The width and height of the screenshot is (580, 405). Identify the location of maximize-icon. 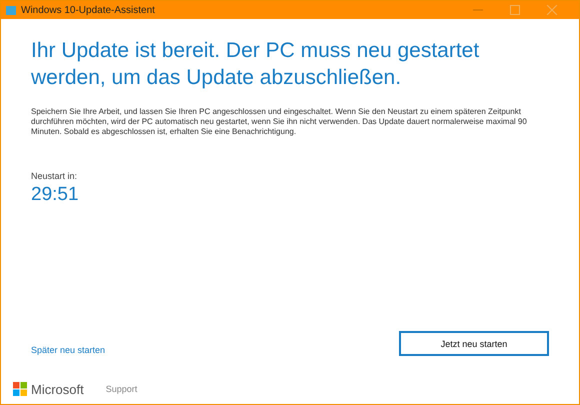
(515, 10).